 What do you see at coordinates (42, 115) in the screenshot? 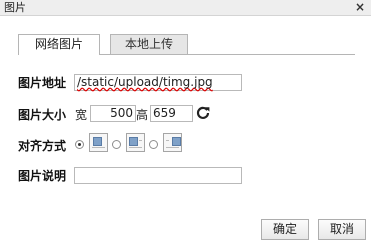
I see `size-label: 图片大小` at bounding box center [42, 115].